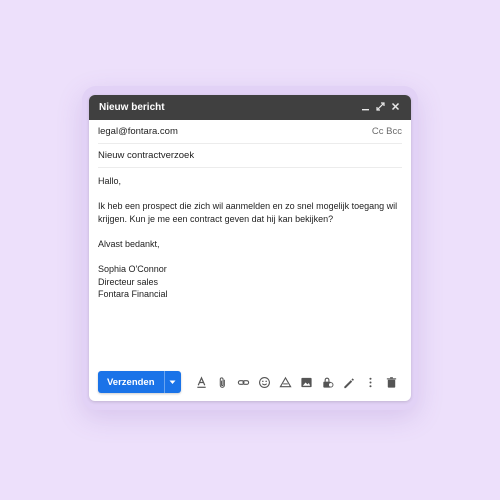  Describe the element at coordinates (365, 108) in the screenshot. I see `minimize-icon` at that location.